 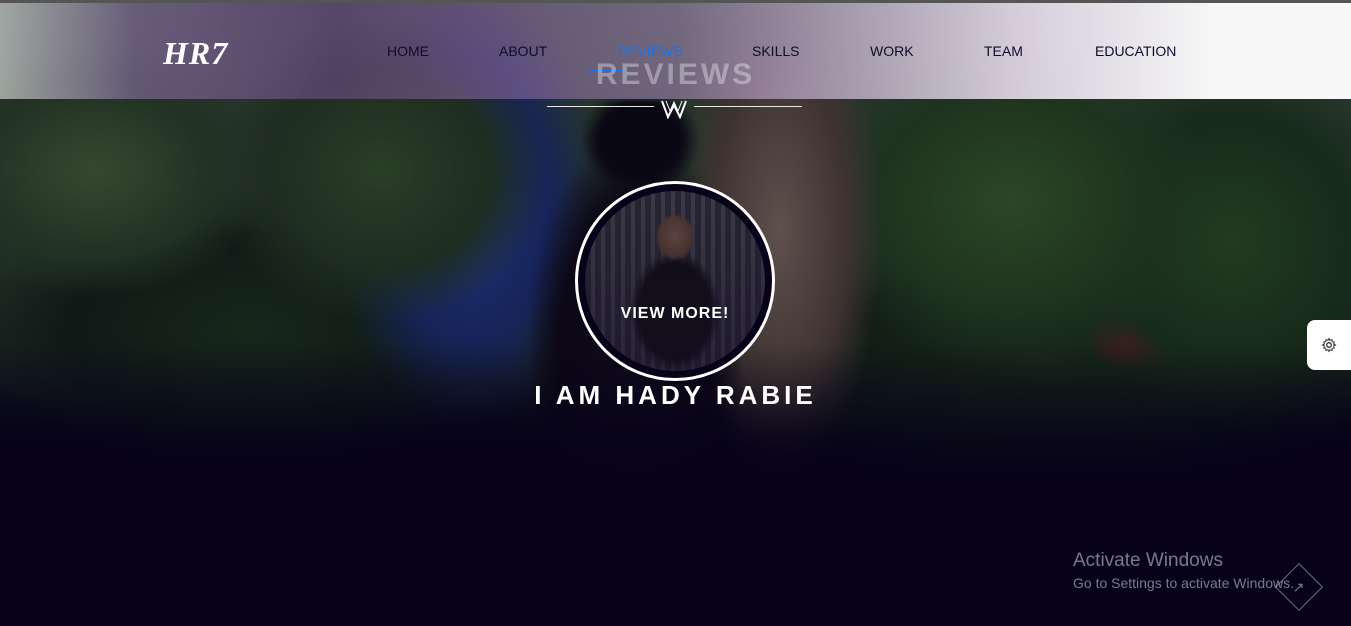 What do you see at coordinates (1148, 560) in the screenshot?
I see `activate-windows-title: Activate Windows` at bounding box center [1148, 560].